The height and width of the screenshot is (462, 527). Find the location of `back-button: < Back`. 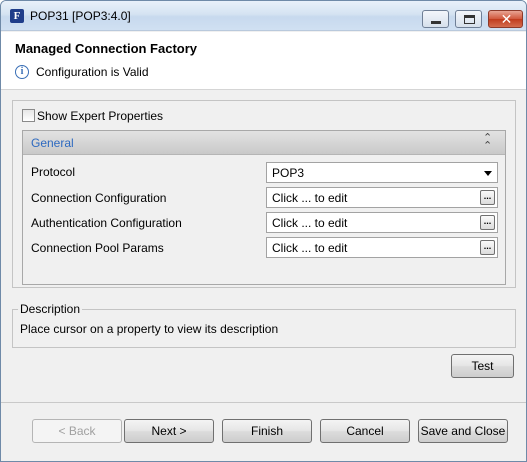

back-button: < Back is located at coordinates (77, 431).